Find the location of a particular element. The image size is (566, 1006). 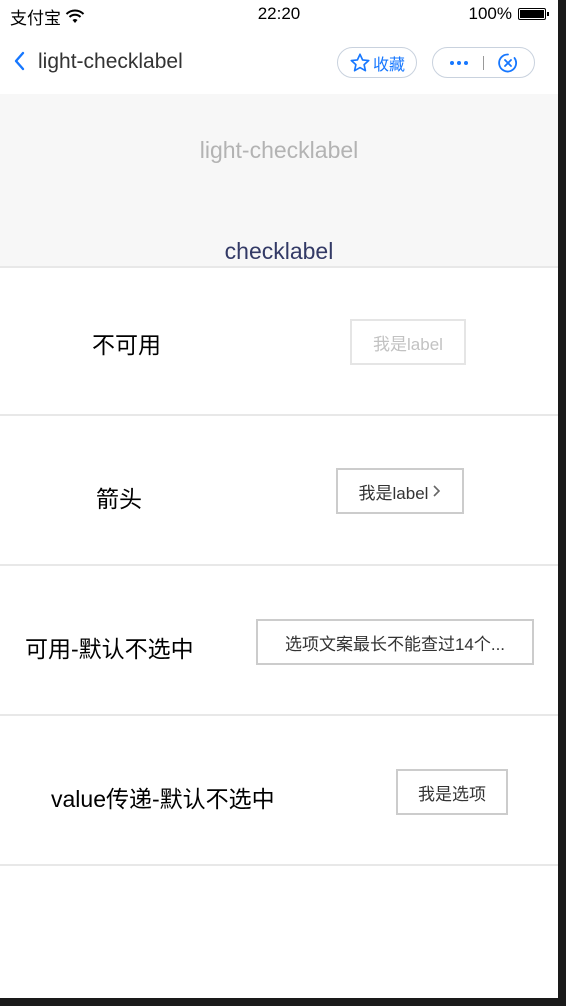

page-subtitle: checklabel is located at coordinates (279, 251).